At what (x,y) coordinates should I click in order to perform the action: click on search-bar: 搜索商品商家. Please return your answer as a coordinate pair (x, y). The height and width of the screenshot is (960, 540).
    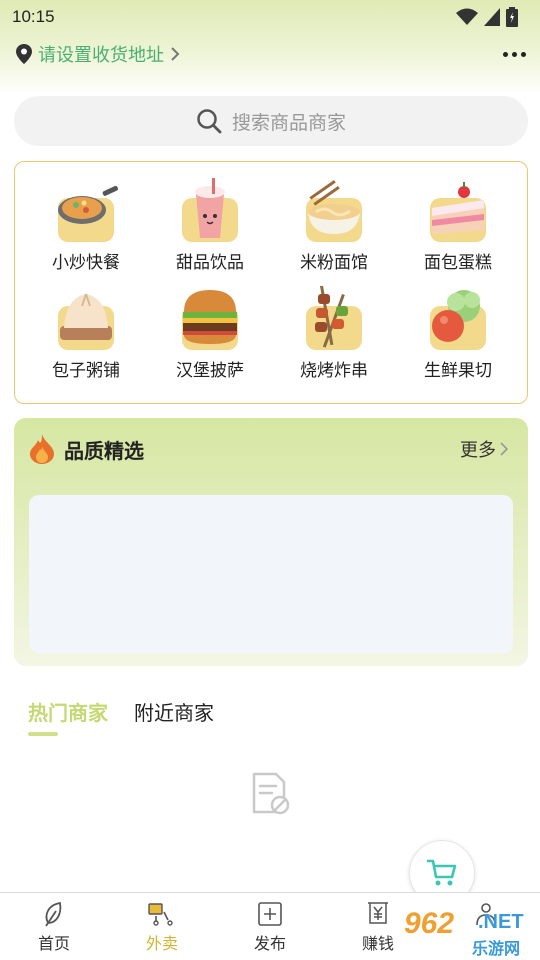
    Looking at the image, I should click on (271, 121).